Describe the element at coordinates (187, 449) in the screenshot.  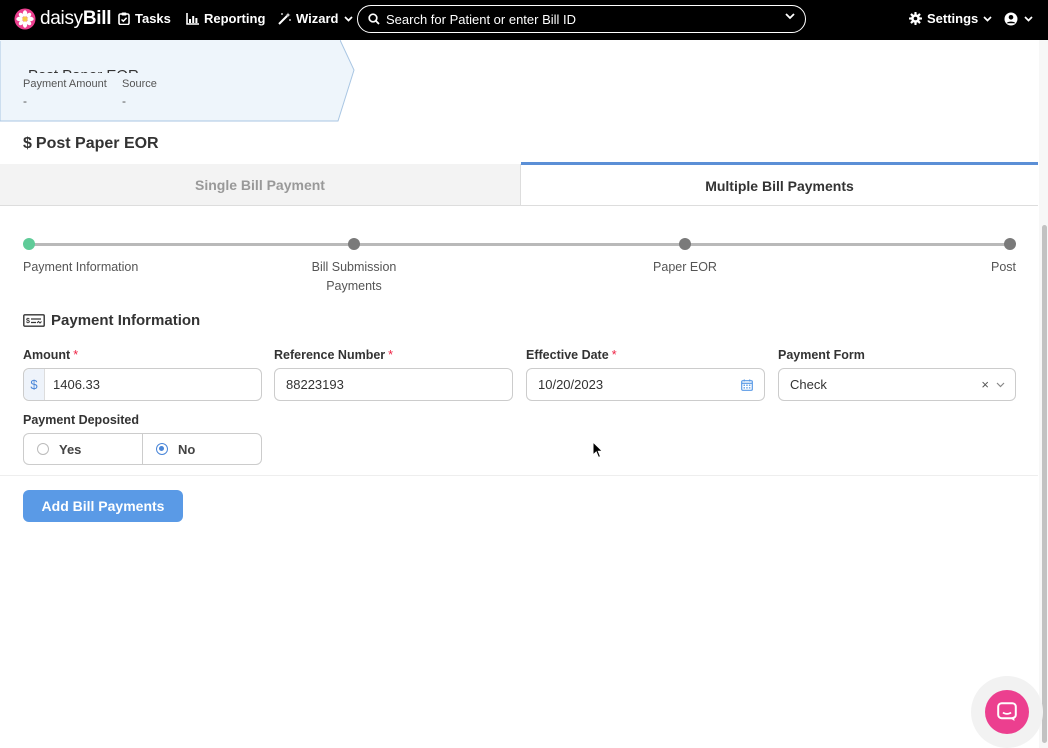
I see `radio-no-label: No` at that location.